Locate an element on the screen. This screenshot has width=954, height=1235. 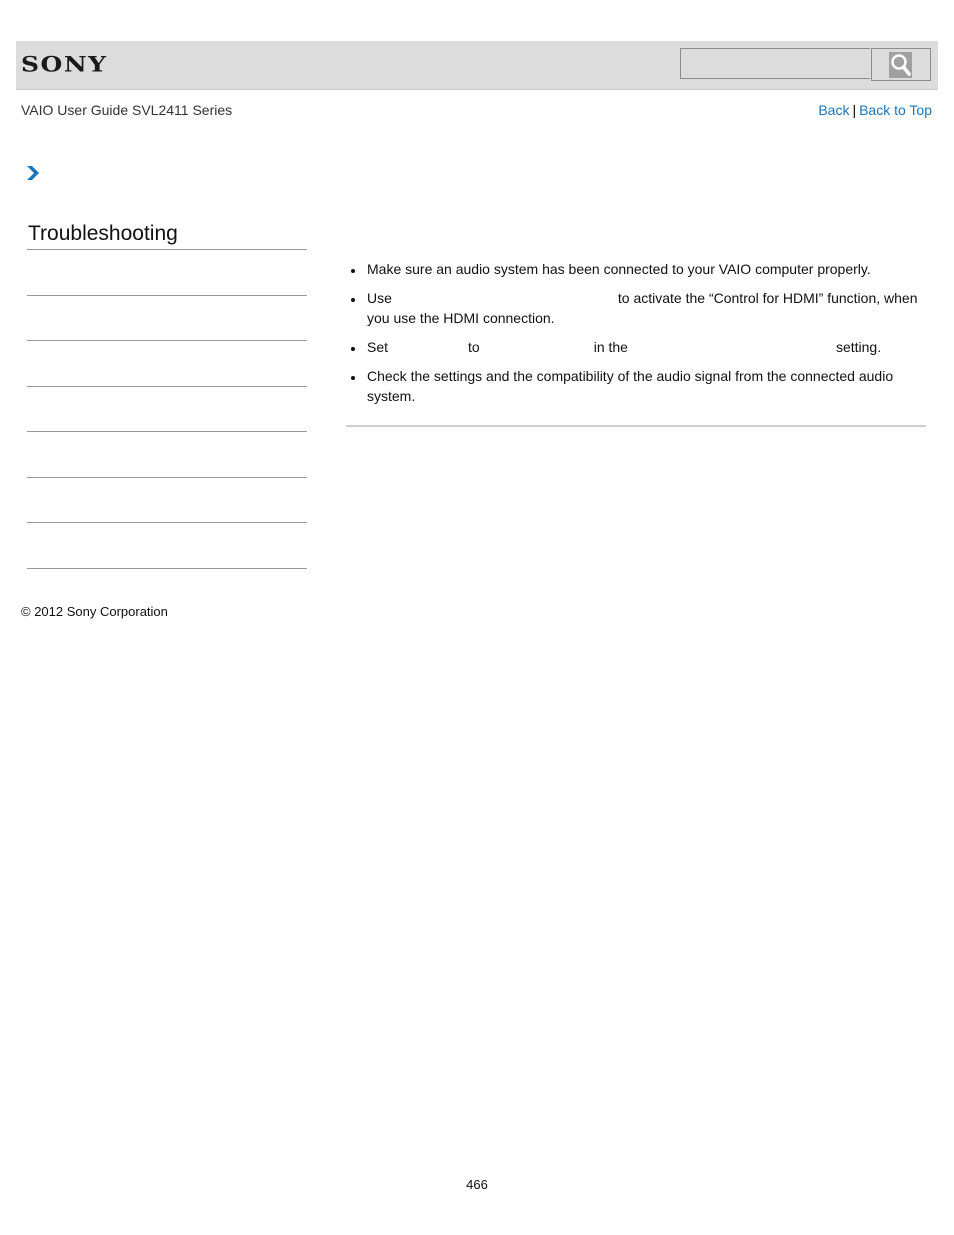
back-link: Back is located at coordinates (833, 110).